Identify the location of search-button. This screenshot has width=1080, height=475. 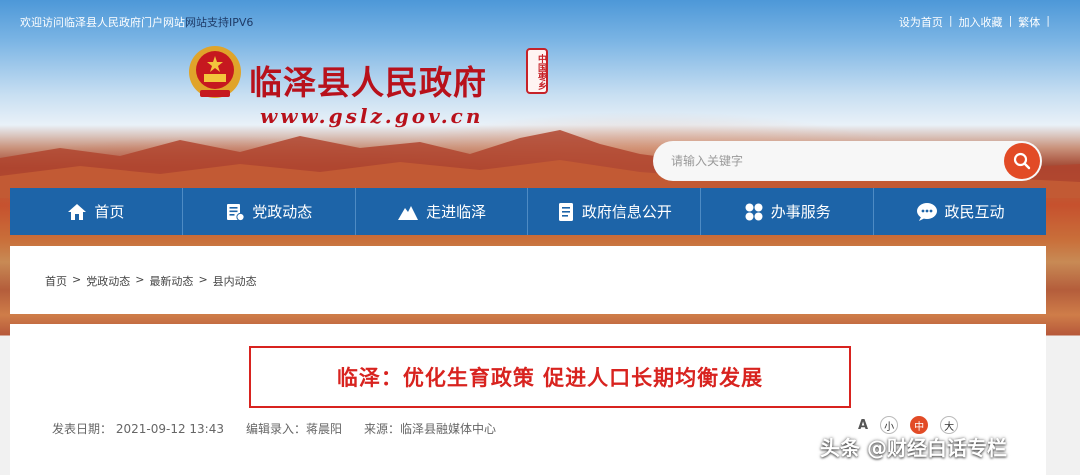
(1022, 161).